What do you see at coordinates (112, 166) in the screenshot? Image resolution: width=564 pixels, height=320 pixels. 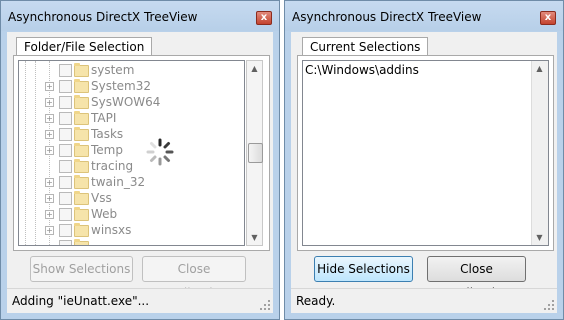 I see `tree-item-label: tracing` at bounding box center [112, 166].